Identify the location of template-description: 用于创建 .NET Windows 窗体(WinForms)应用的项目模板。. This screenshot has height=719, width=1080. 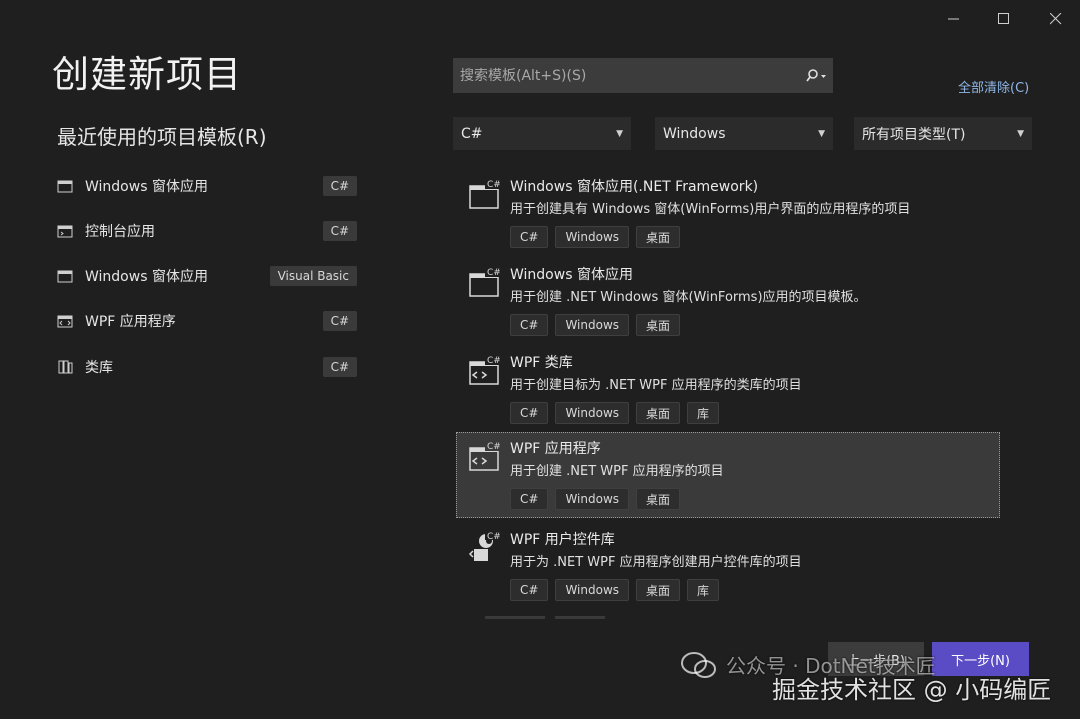
(688, 297).